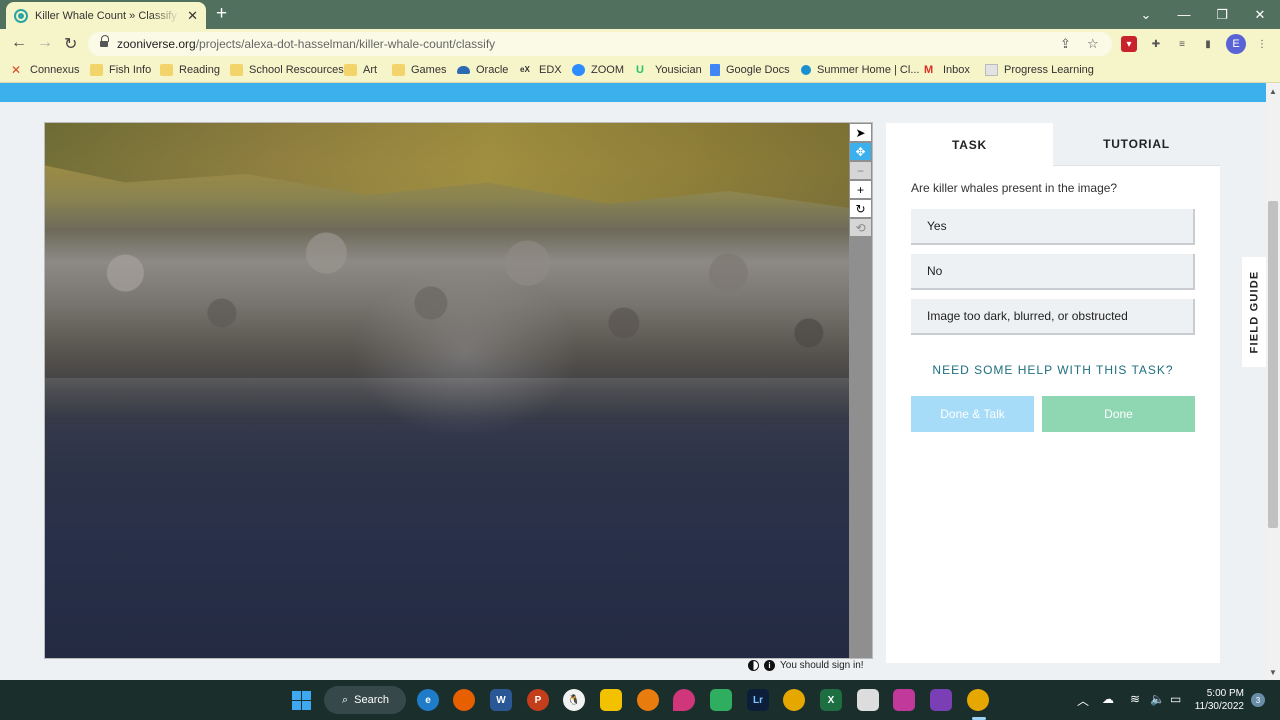 The height and width of the screenshot is (720, 1280). What do you see at coordinates (301, 700) in the screenshot?
I see `windows-start-icon` at bounding box center [301, 700].